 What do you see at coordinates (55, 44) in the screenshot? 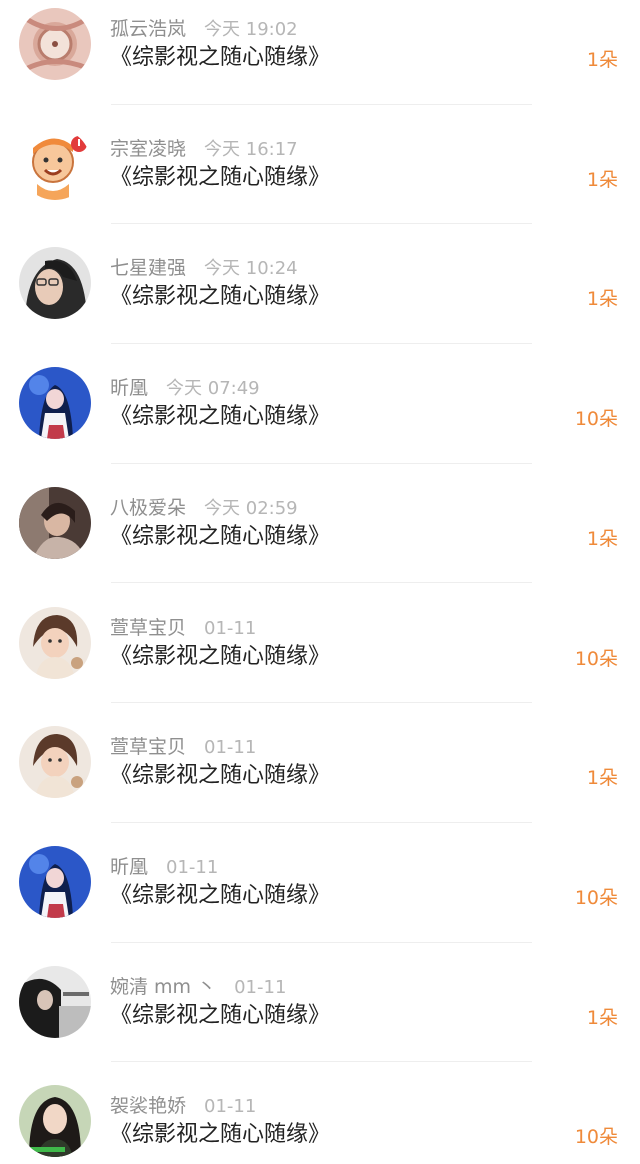
I see `watch-avatar` at bounding box center [55, 44].